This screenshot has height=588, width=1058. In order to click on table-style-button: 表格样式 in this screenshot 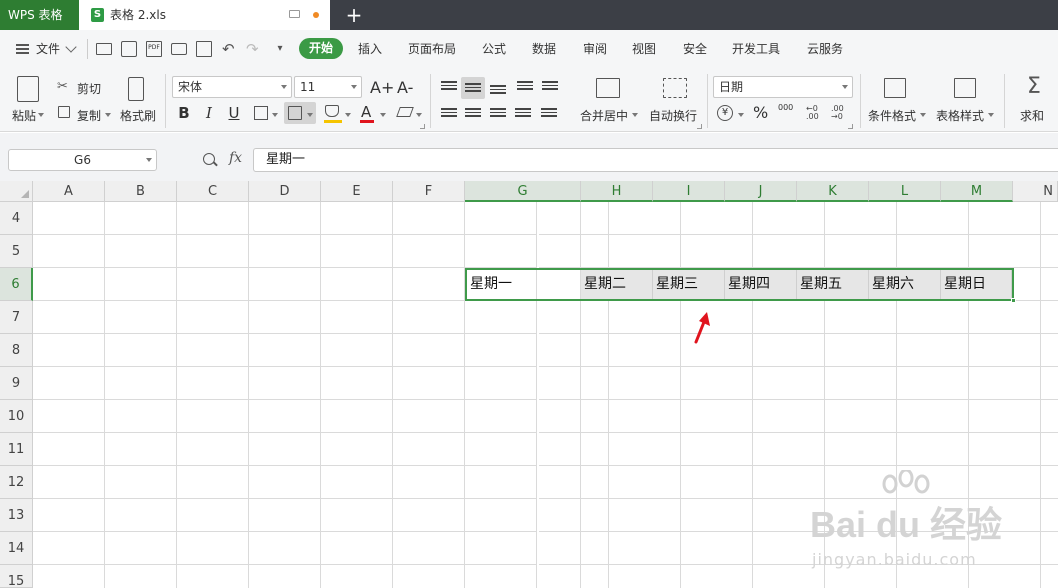, I will do `click(960, 115)`.